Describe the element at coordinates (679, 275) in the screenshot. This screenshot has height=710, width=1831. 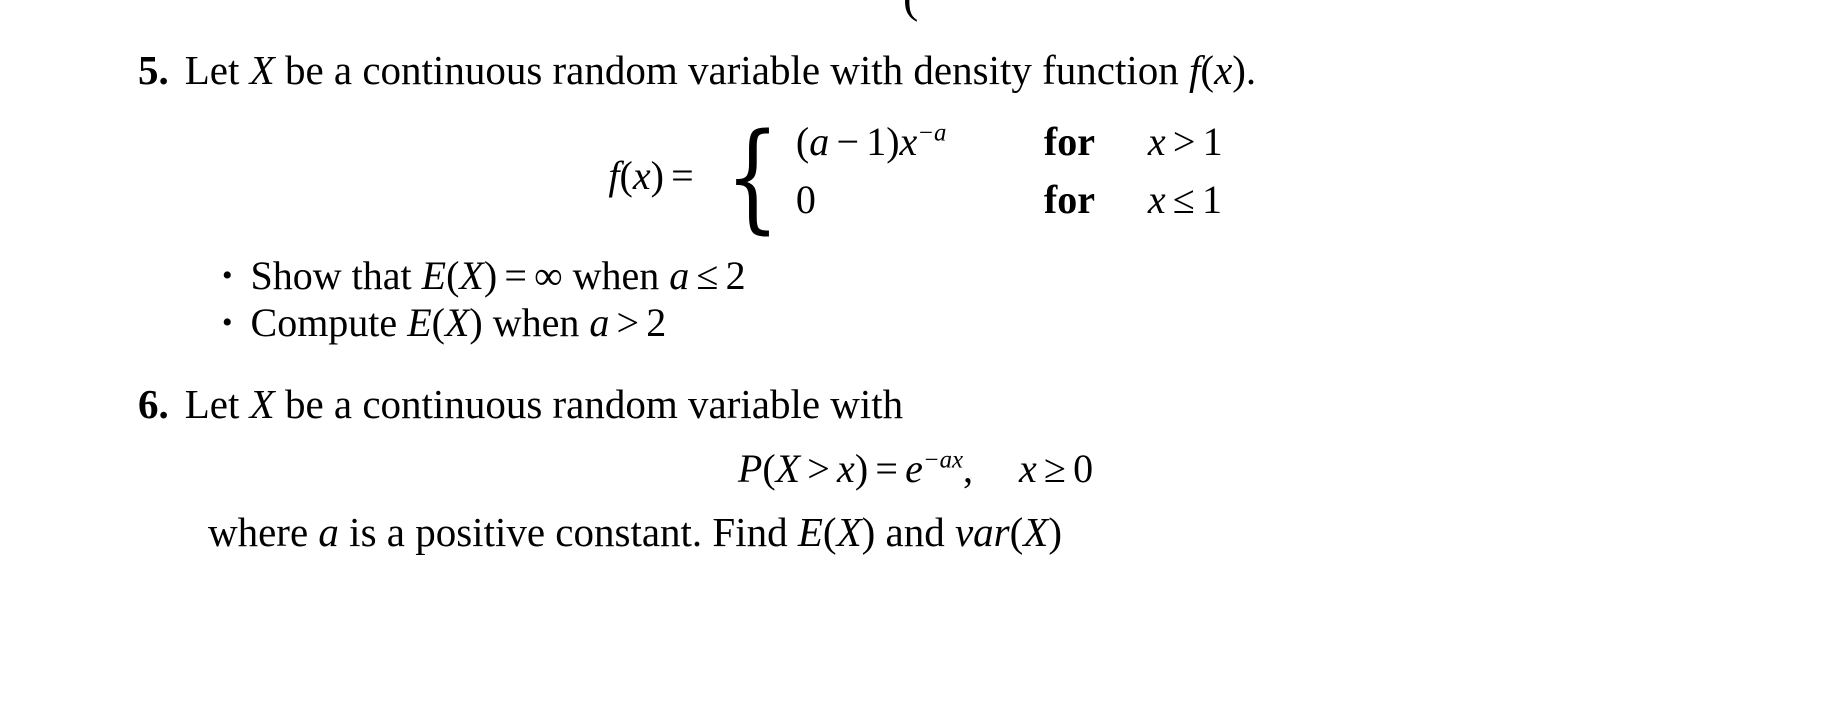
I see `bullet-1-cond-var: a` at that location.